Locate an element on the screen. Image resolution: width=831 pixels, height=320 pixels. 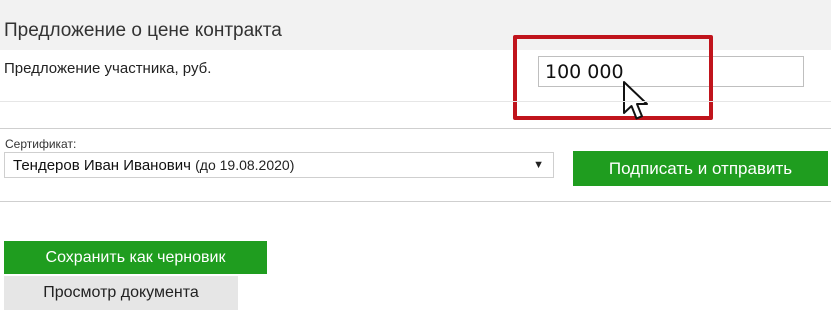
certificate-holder-name: Тендеров Иван Иванович is located at coordinates (102, 165).